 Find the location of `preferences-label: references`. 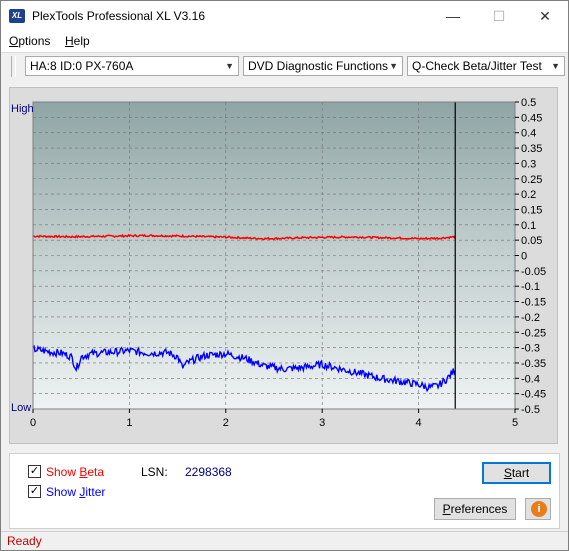

preferences-label: references is located at coordinates (479, 509).